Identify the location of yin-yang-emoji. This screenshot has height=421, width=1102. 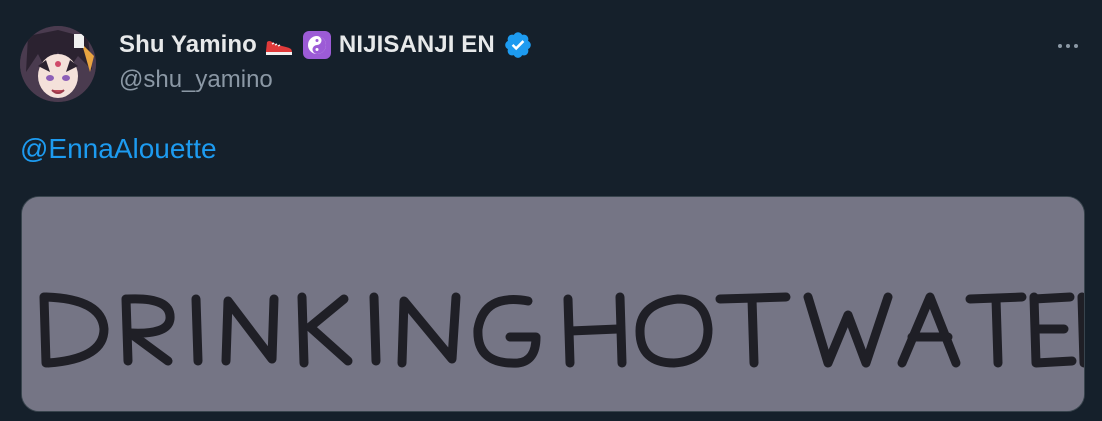
(317, 45).